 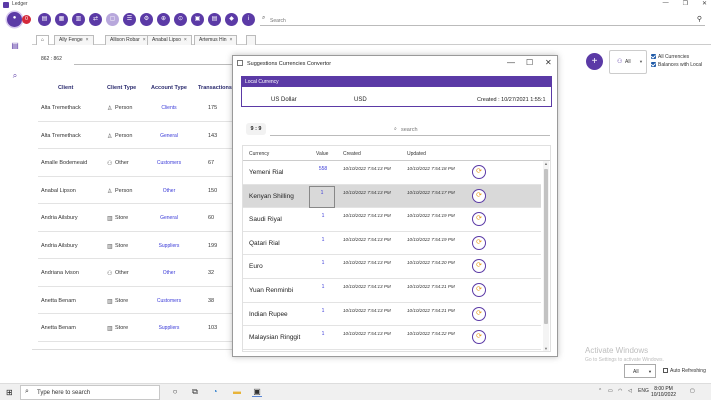 I want to click on global-search-input, so click(x=480, y=20).